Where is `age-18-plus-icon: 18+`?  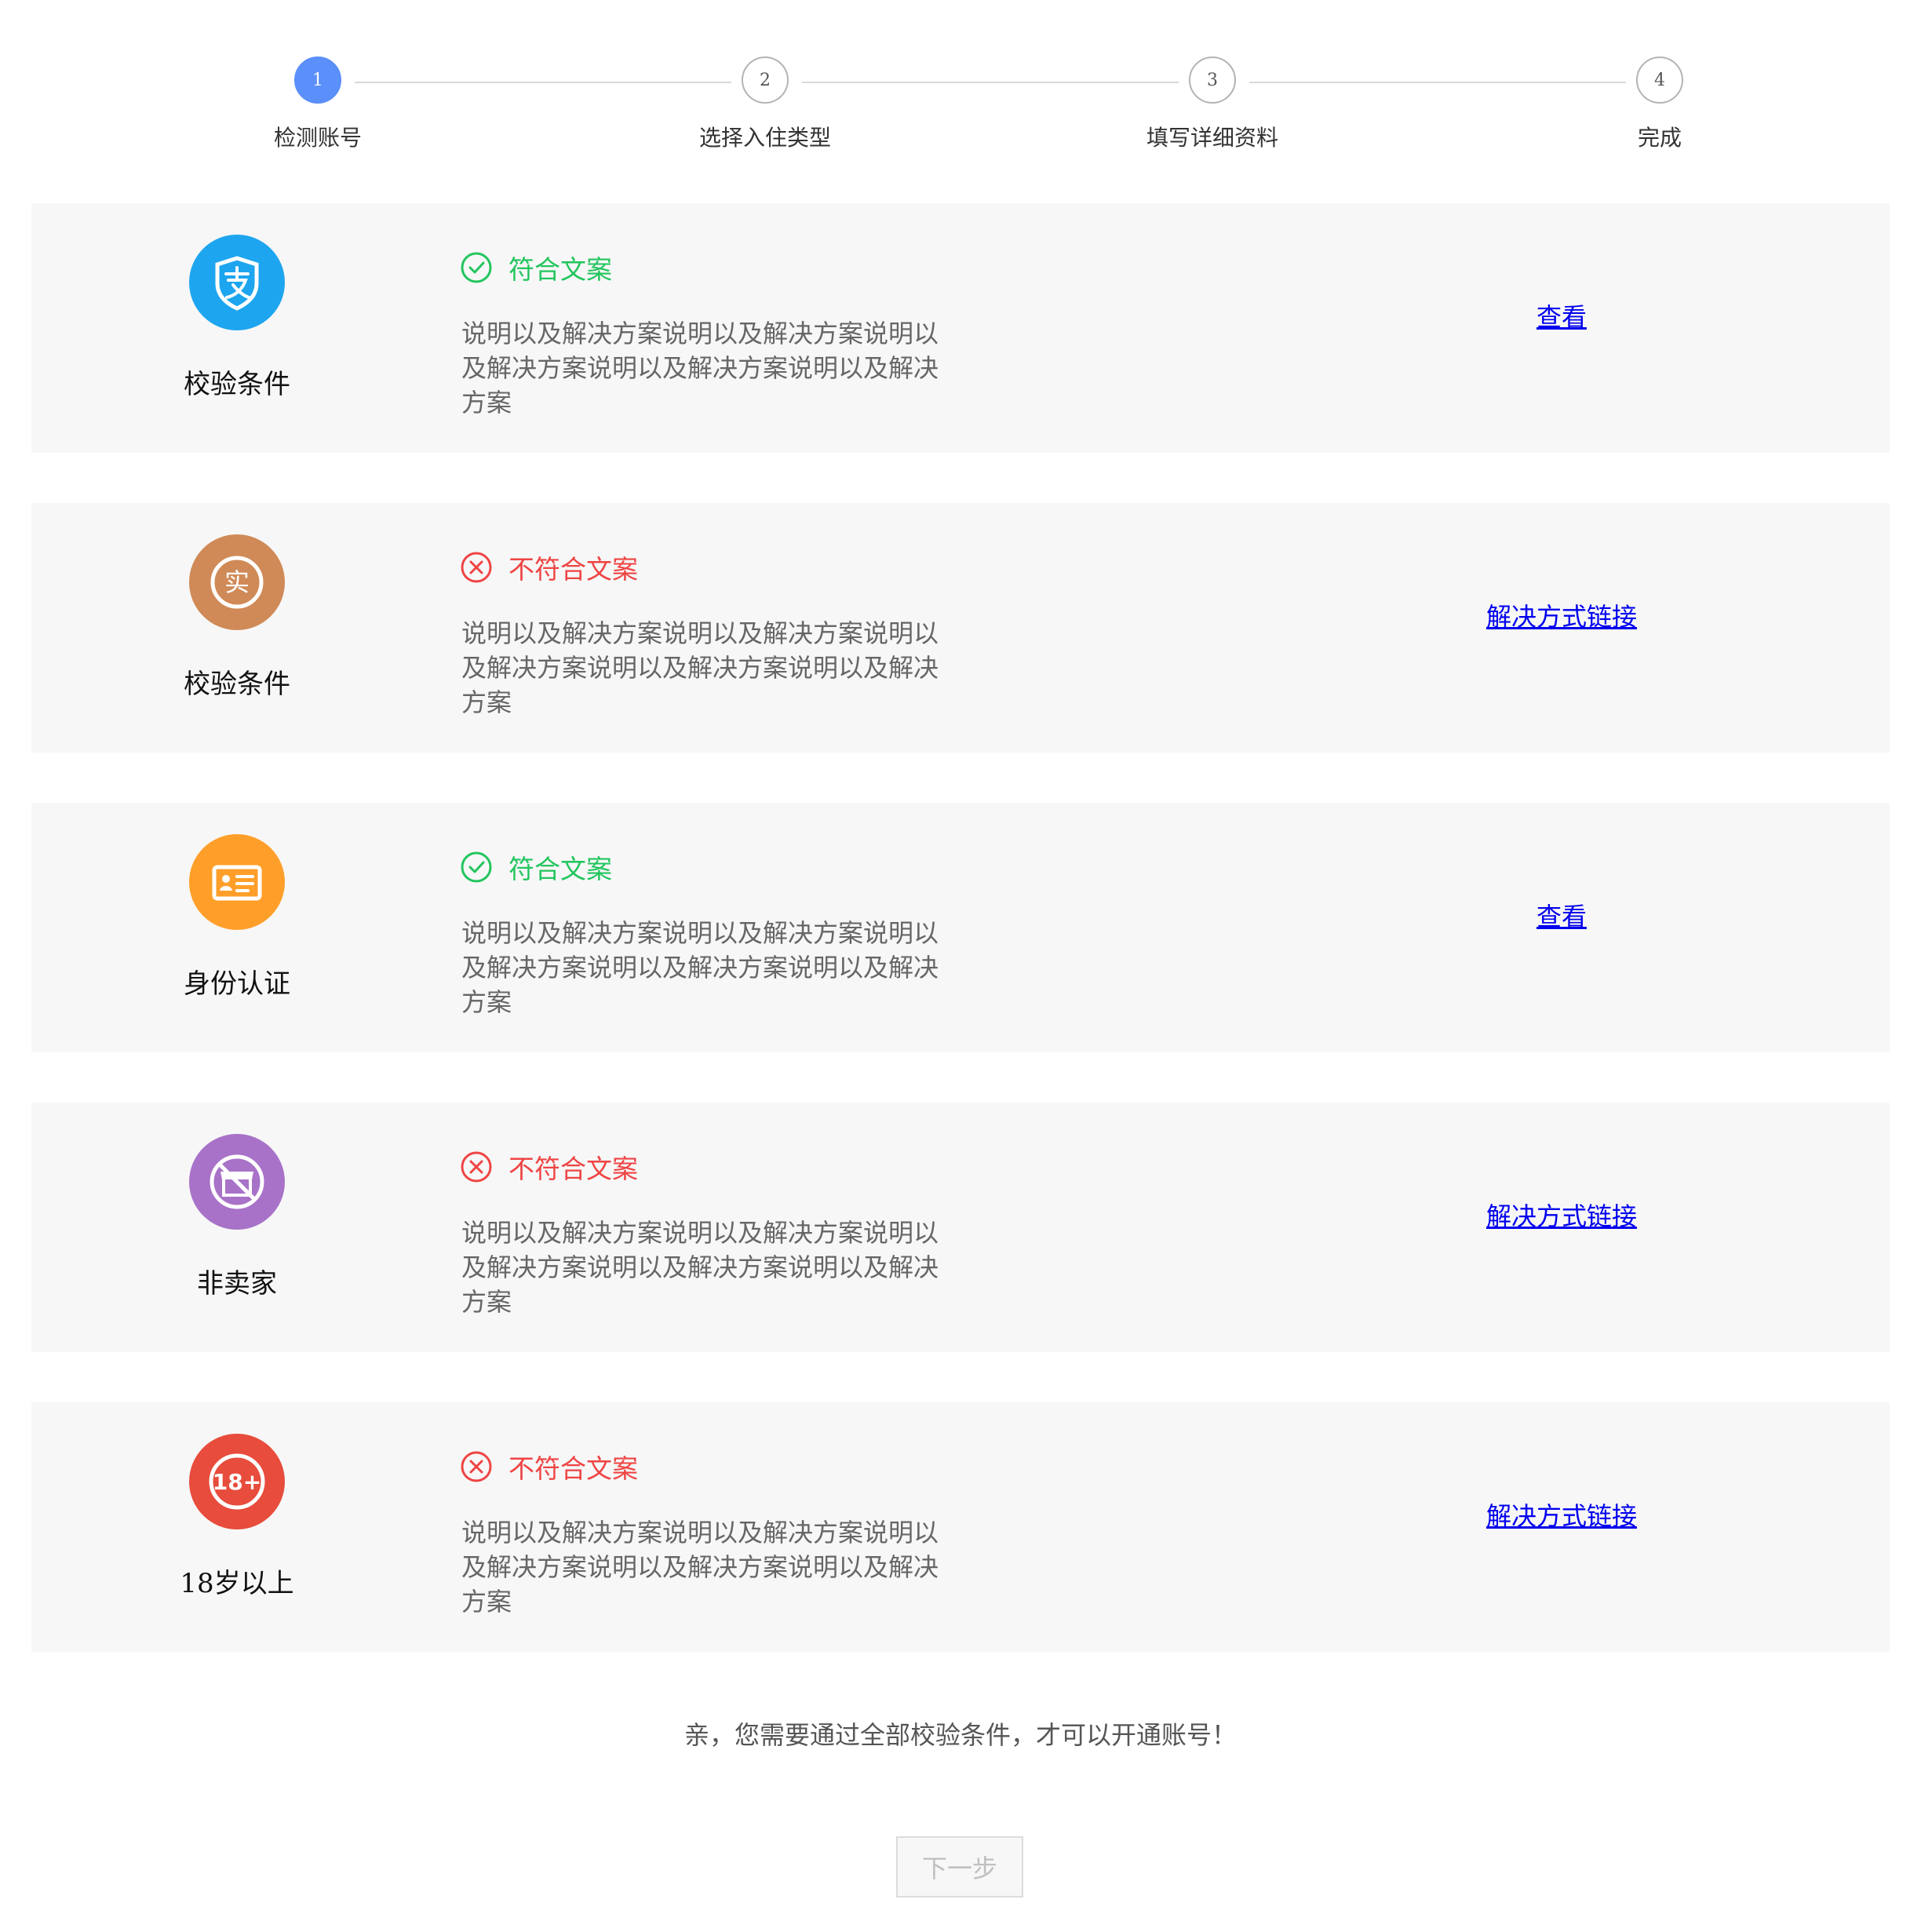
age-18-plus-icon: 18+ is located at coordinates (237, 1481).